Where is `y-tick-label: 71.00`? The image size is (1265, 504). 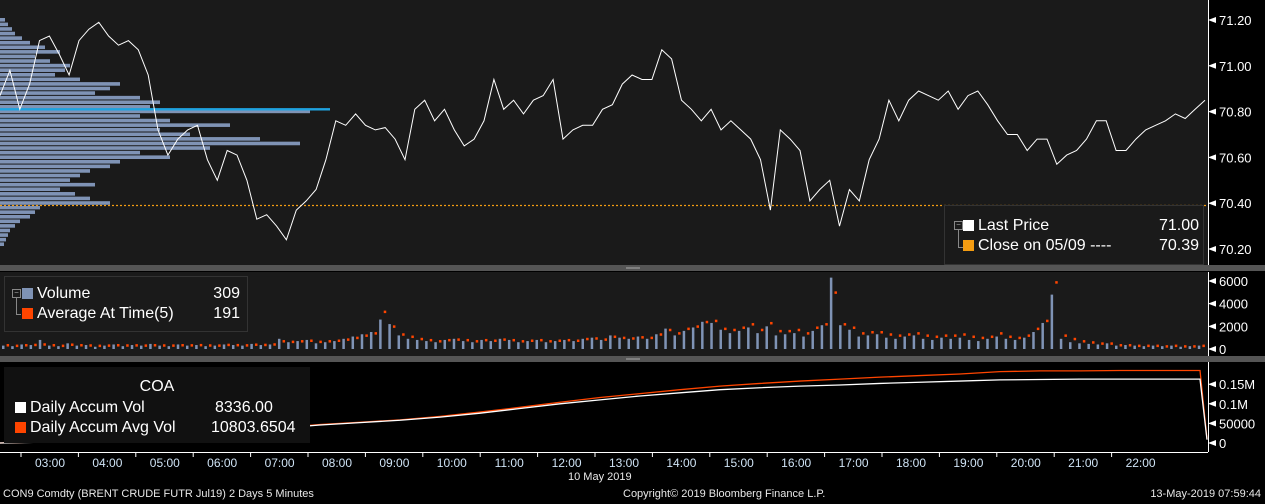 y-tick-label: 71.00 is located at coordinates (1235, 66).